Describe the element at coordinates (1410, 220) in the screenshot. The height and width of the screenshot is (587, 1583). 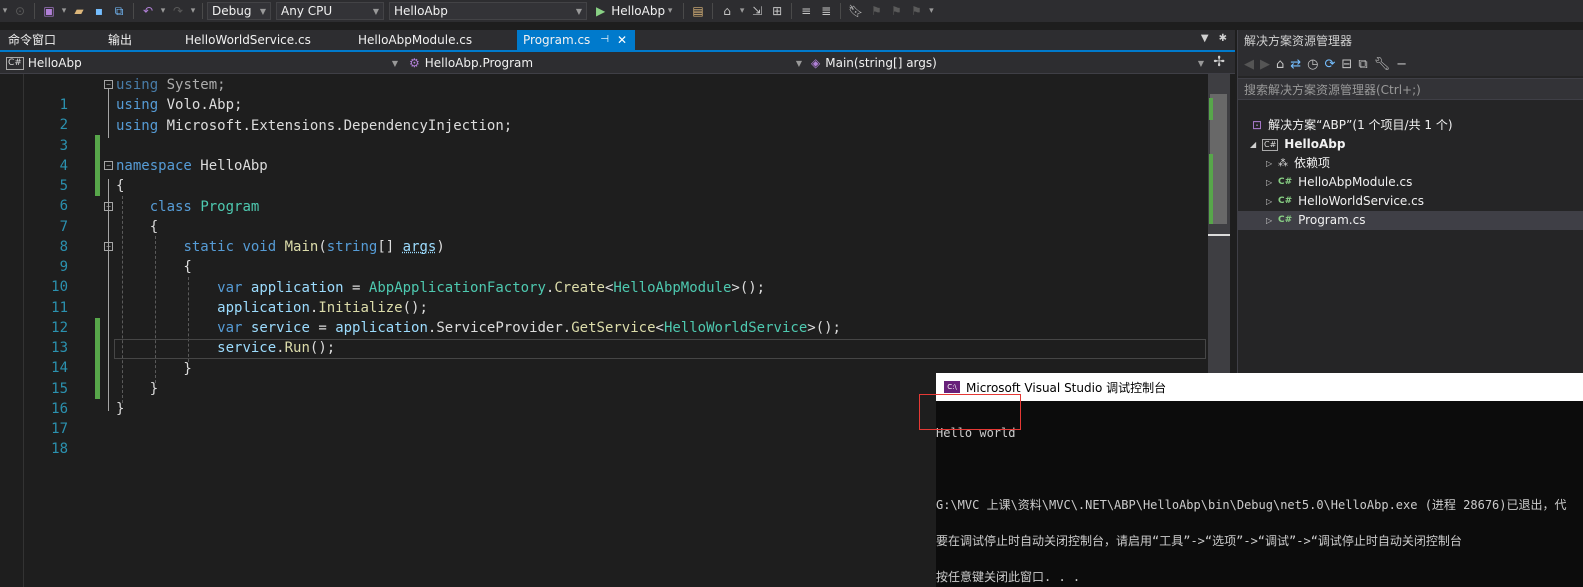
I see `tree-item-program: ▷ C# Program.cs` at that location.